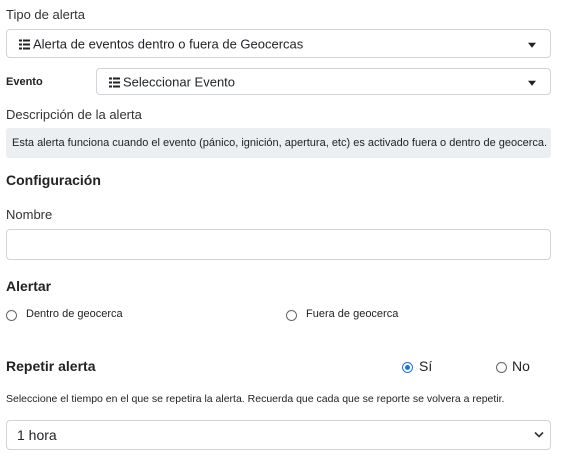  I want to click on radio-fuera-geocerca, so click(291, 315).